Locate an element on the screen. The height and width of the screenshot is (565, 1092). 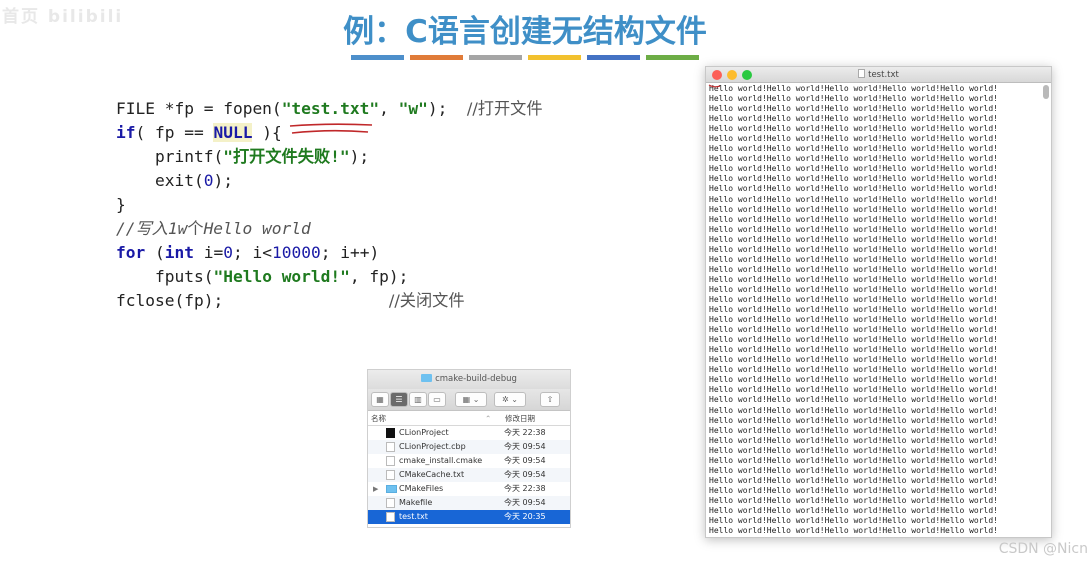
code-comment: //写入 is located at coordinates (142, 228).